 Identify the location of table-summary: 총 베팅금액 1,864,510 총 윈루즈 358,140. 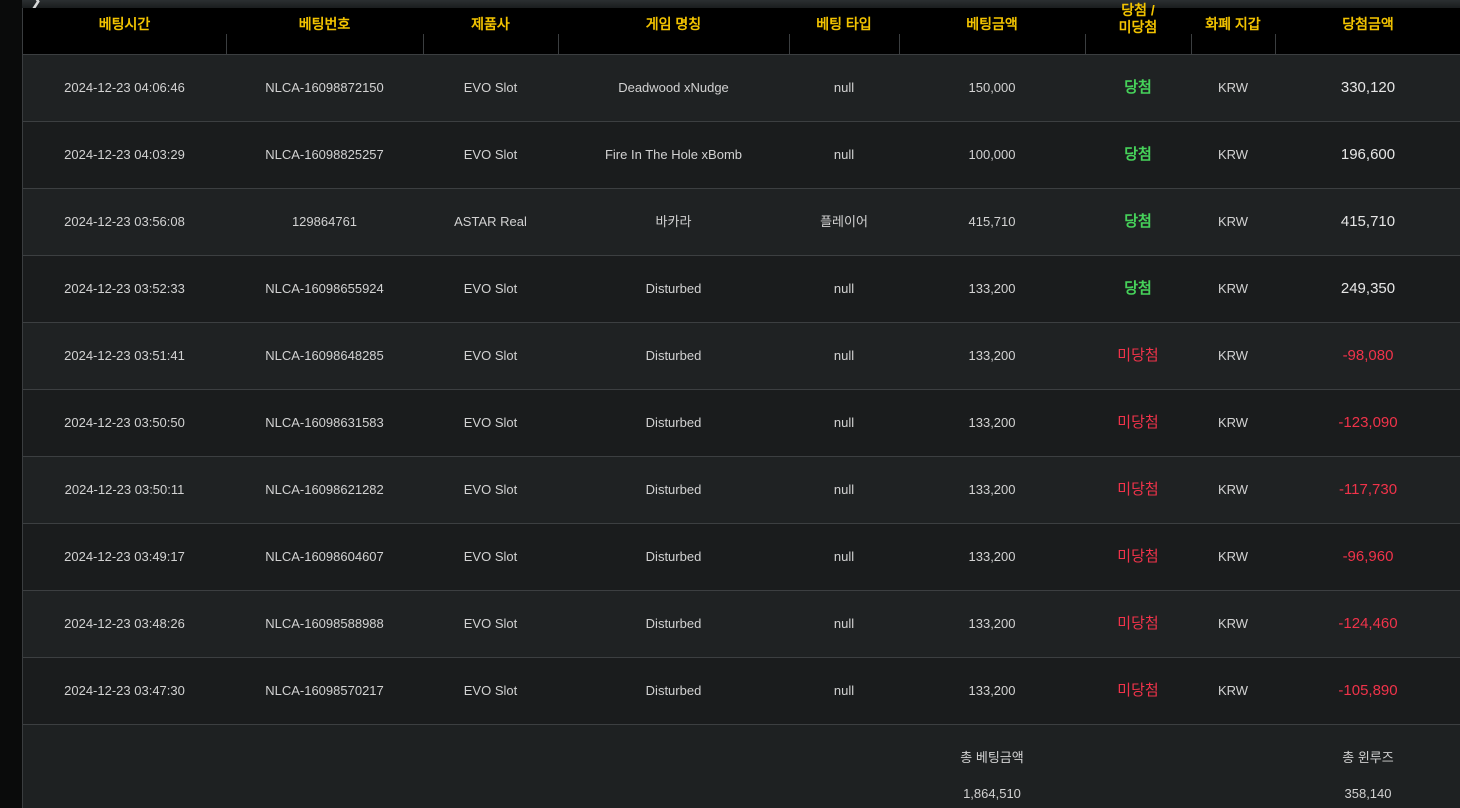
(741, 767).